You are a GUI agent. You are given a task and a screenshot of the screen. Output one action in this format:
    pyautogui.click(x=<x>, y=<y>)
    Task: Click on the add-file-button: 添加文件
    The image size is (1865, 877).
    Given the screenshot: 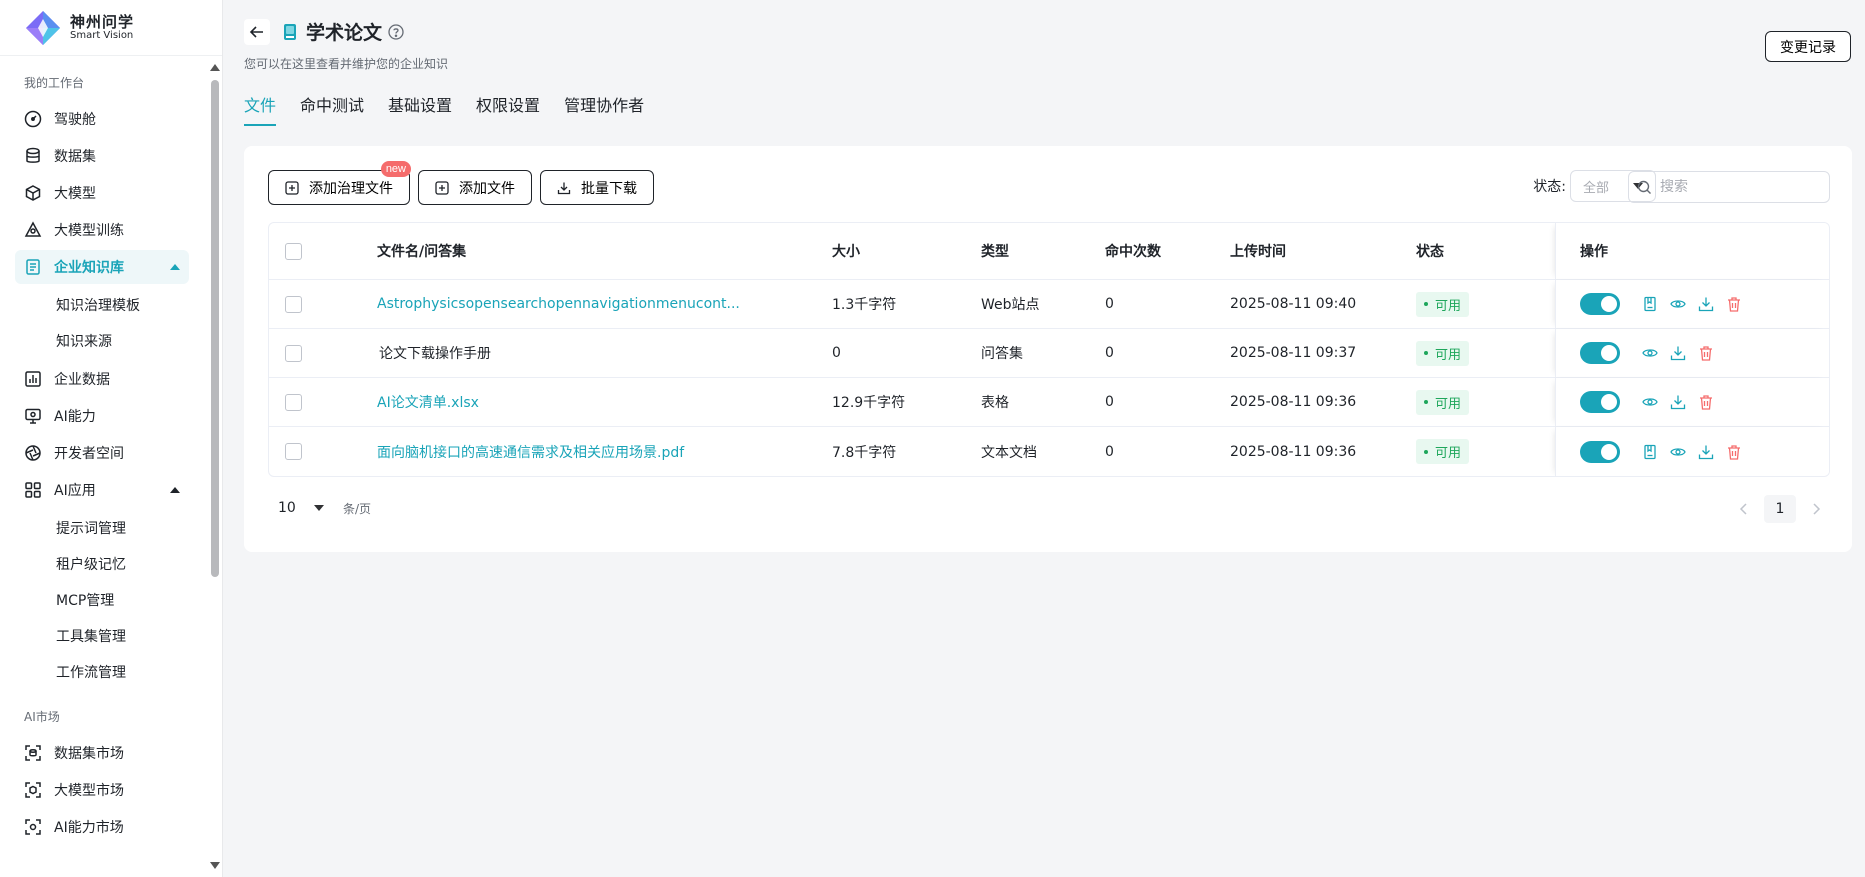 What is the action you would take?
    pyautogui.click(x=475, y=187)
    